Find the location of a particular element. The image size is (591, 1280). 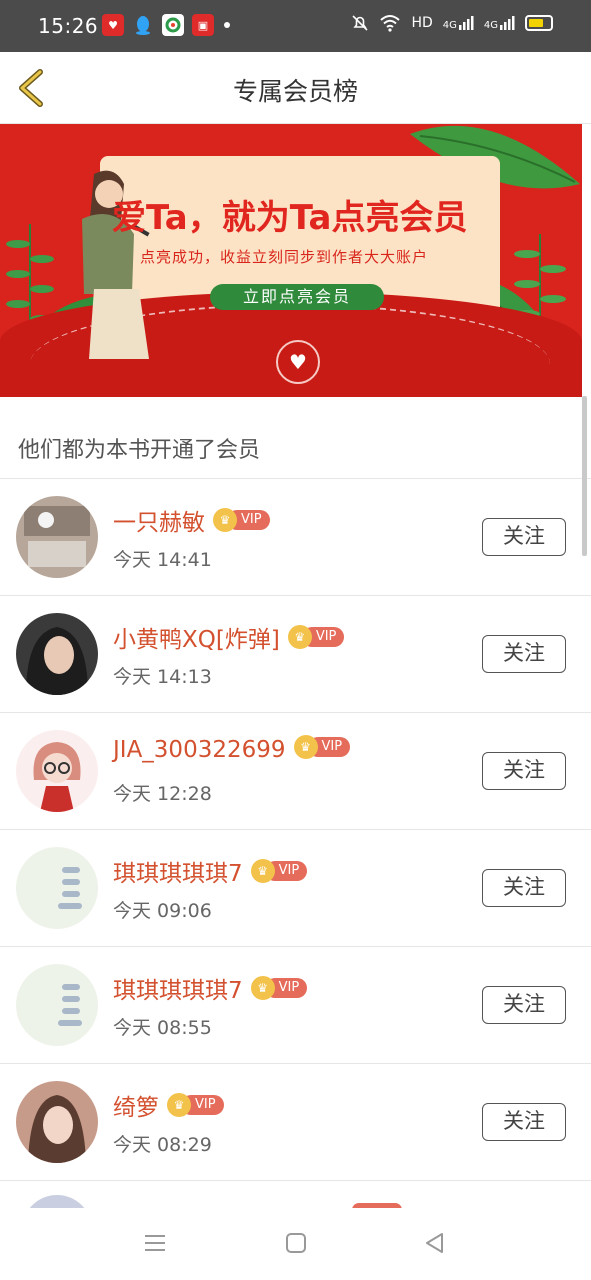

member-name: JIA_300322699 ♛ VIP is located at coordinates (232, 748).